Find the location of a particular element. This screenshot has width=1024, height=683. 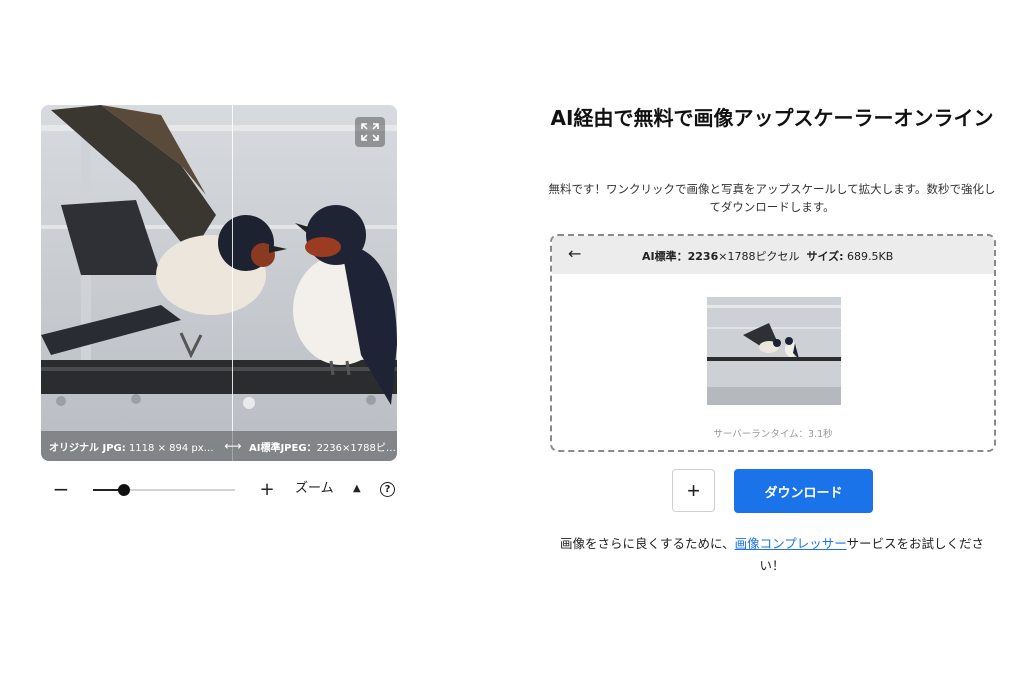

result-info: AI標準：2236×1788ピクセル サイズ: 689.5KB is located at coordinates (768, 256).